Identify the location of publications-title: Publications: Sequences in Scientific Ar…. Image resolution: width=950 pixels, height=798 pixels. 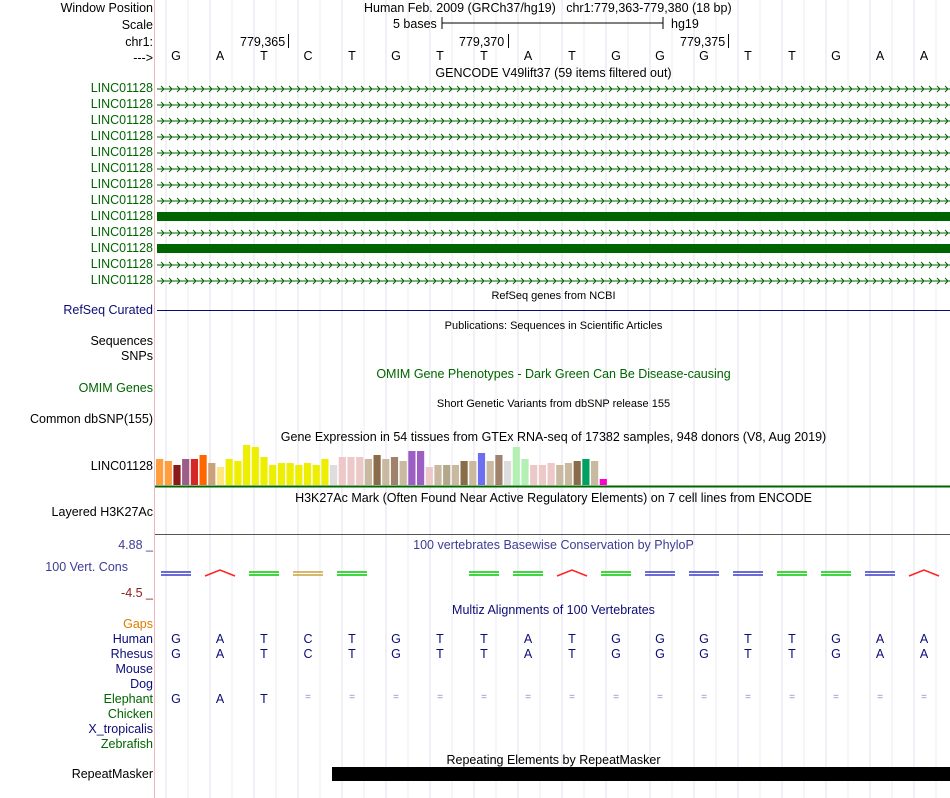
(553, 326).